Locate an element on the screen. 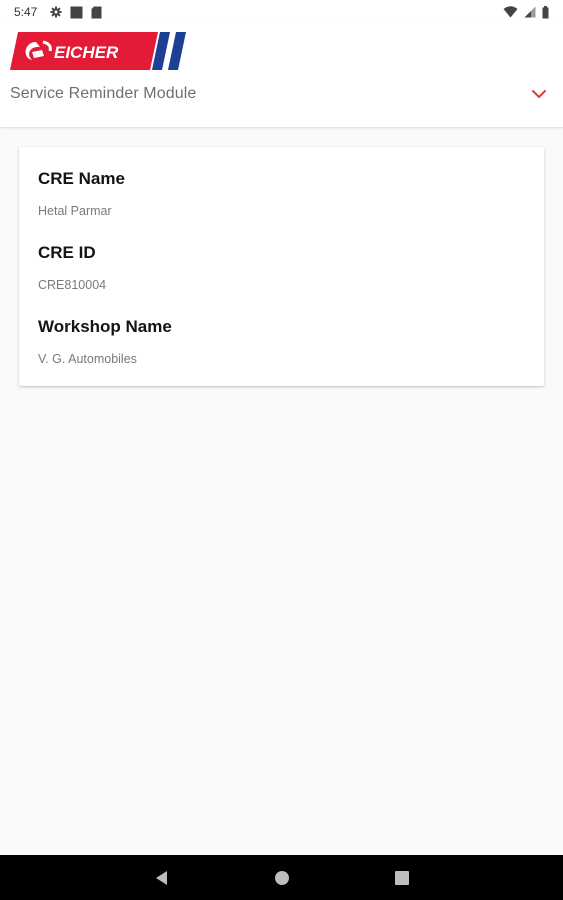 The height and width of the screenshot is (900, 563). settings-icon is located at coordinates (56, 12).